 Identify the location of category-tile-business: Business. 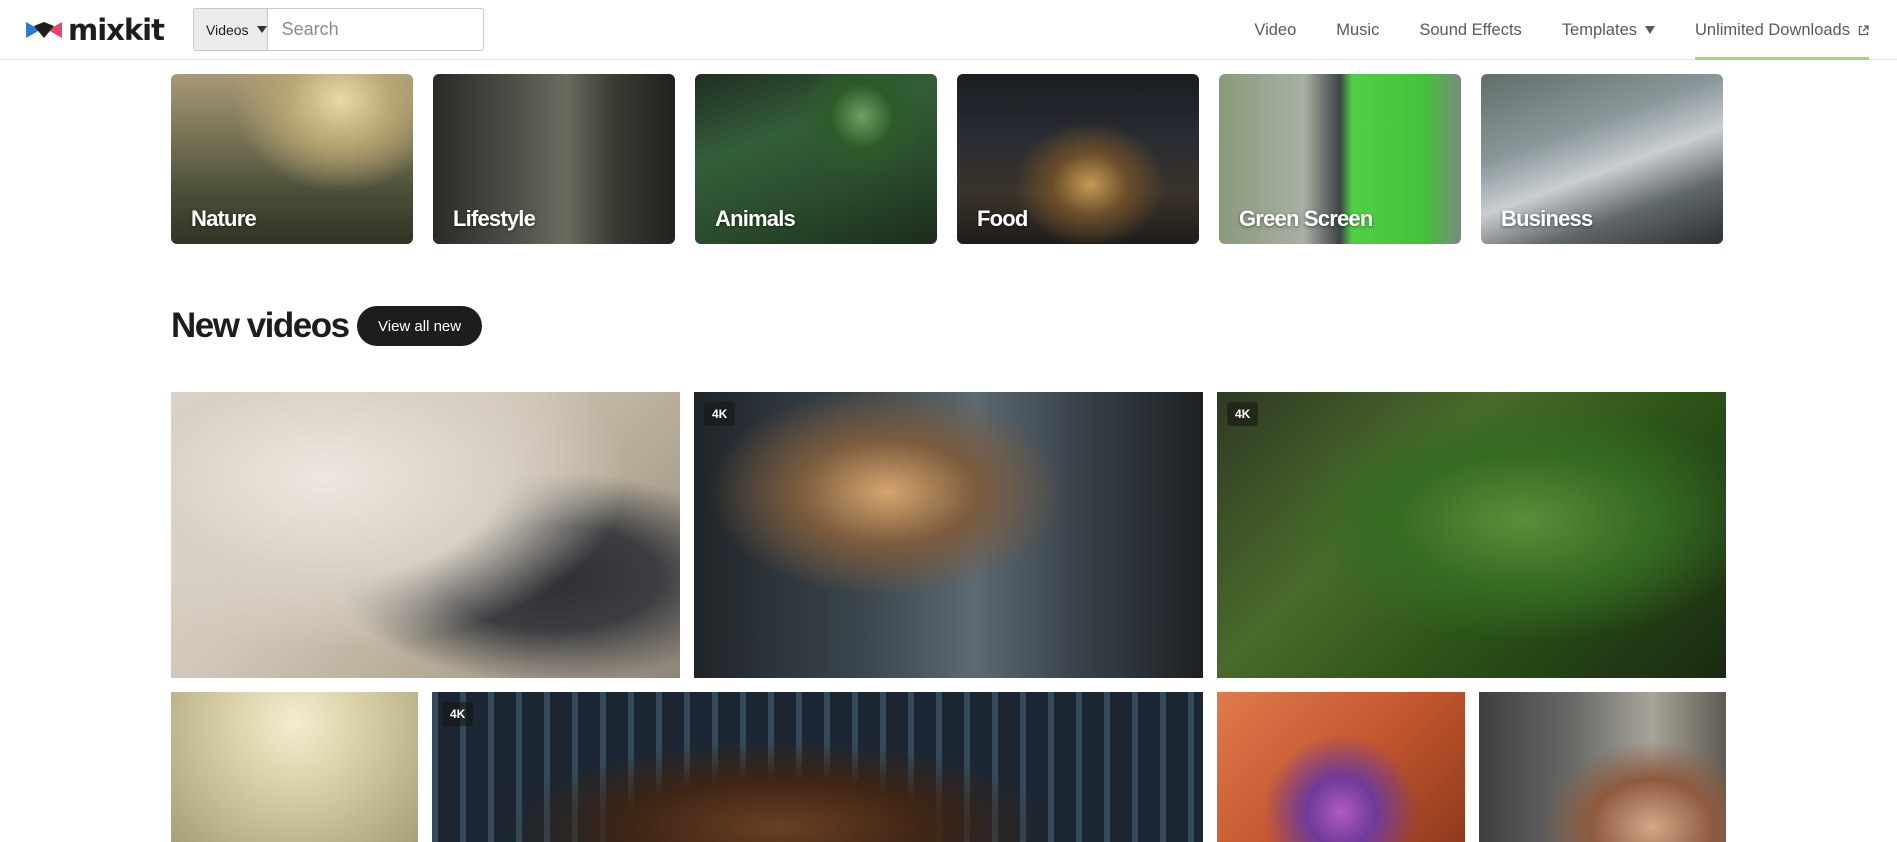
(1602, 159).